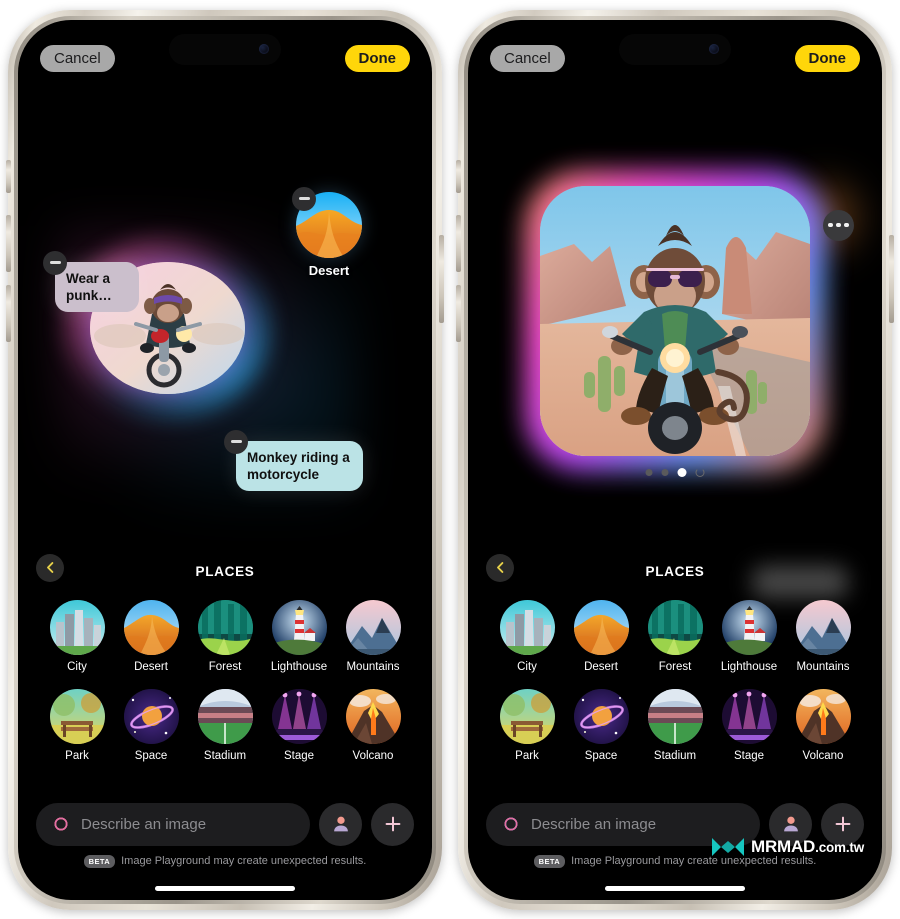 Image resolution: width=900 pixels, height=919 pixels. I want to click on place-cell-label: Forest, so click(675, 666).